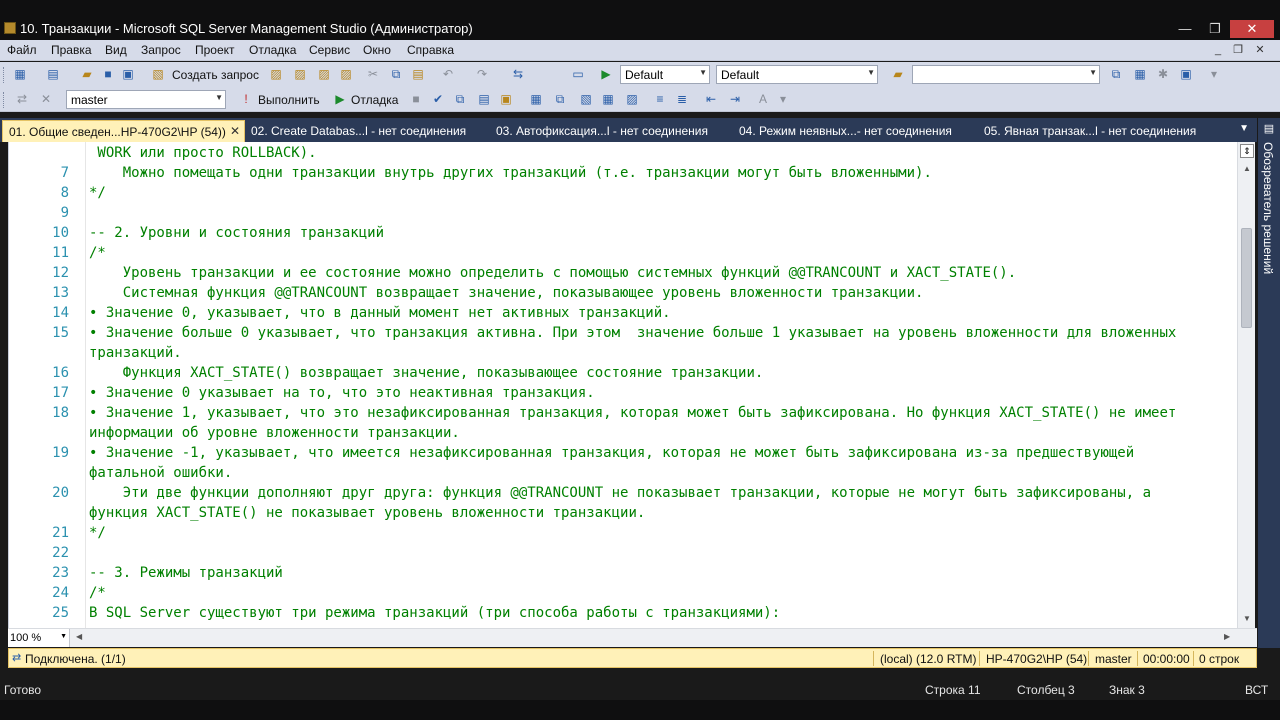  I want to click on execute-button: Выполнить, so click(289, 100).